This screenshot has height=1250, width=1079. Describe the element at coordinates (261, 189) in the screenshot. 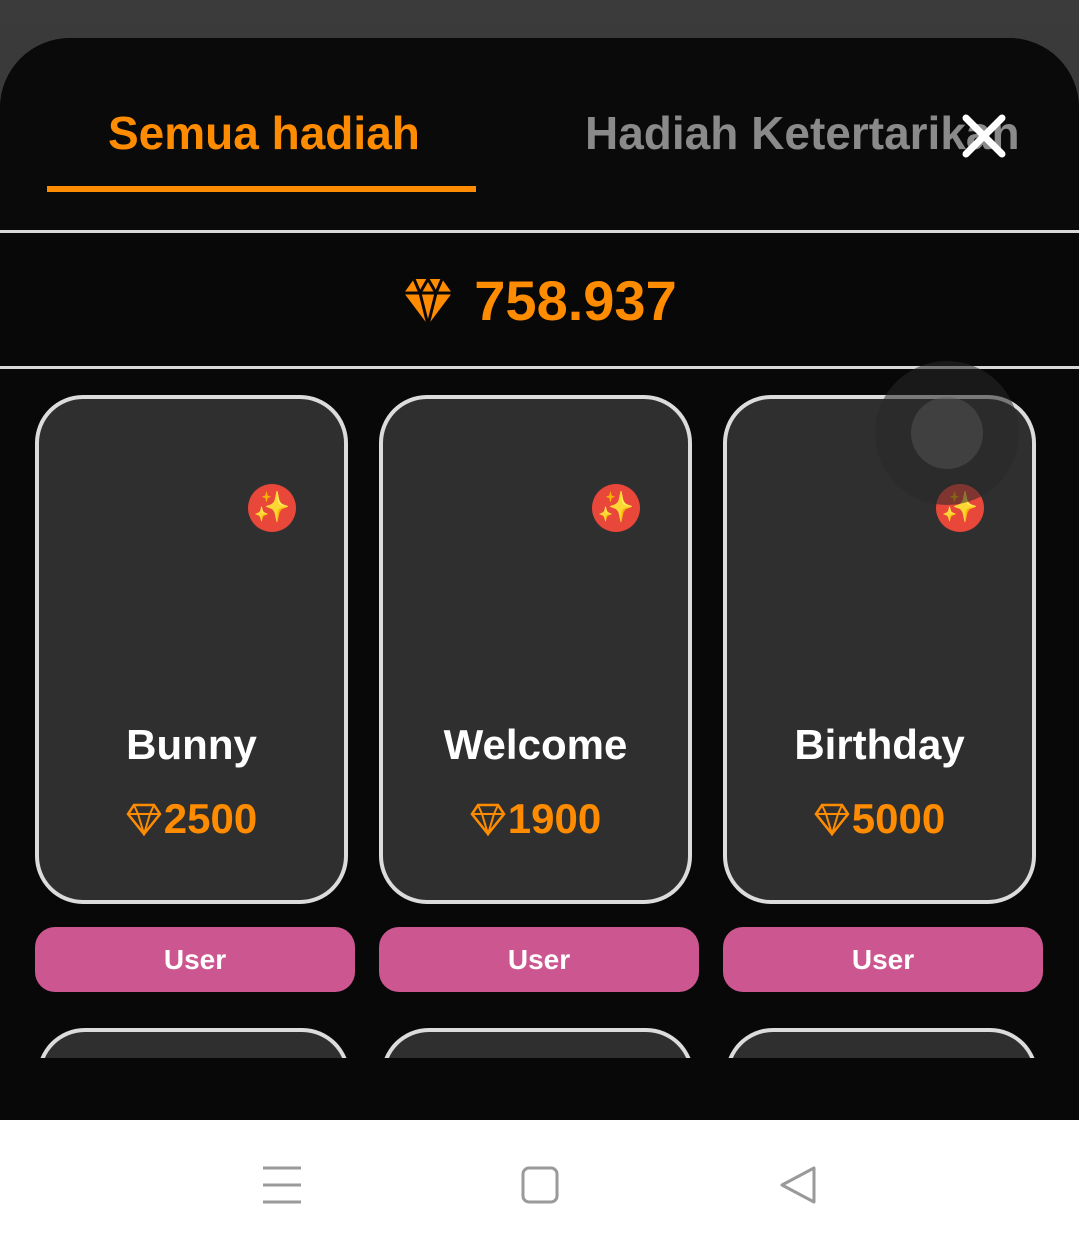

I see `active-tab-indicator` at that location.